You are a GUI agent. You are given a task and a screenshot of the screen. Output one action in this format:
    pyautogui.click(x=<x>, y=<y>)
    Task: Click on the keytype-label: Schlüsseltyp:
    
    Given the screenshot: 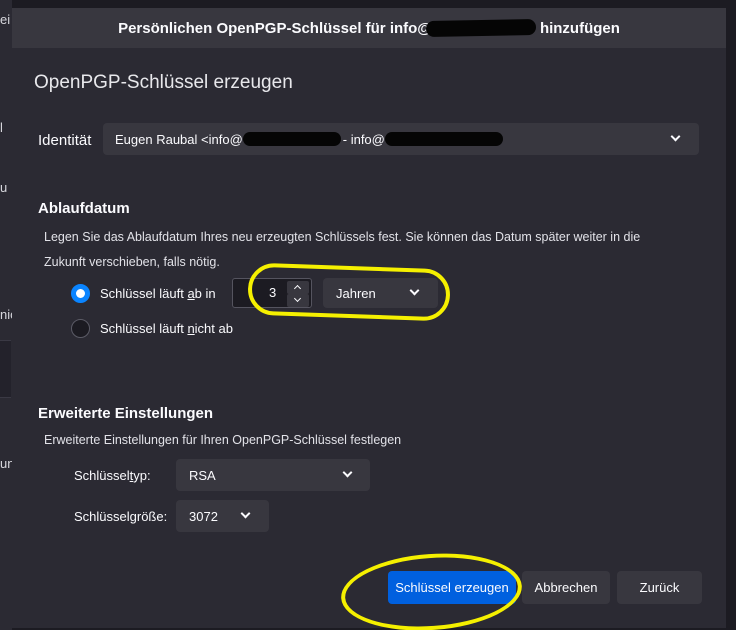 What is the action you would take?
    pyautogui.click(x=112, y=475)
    